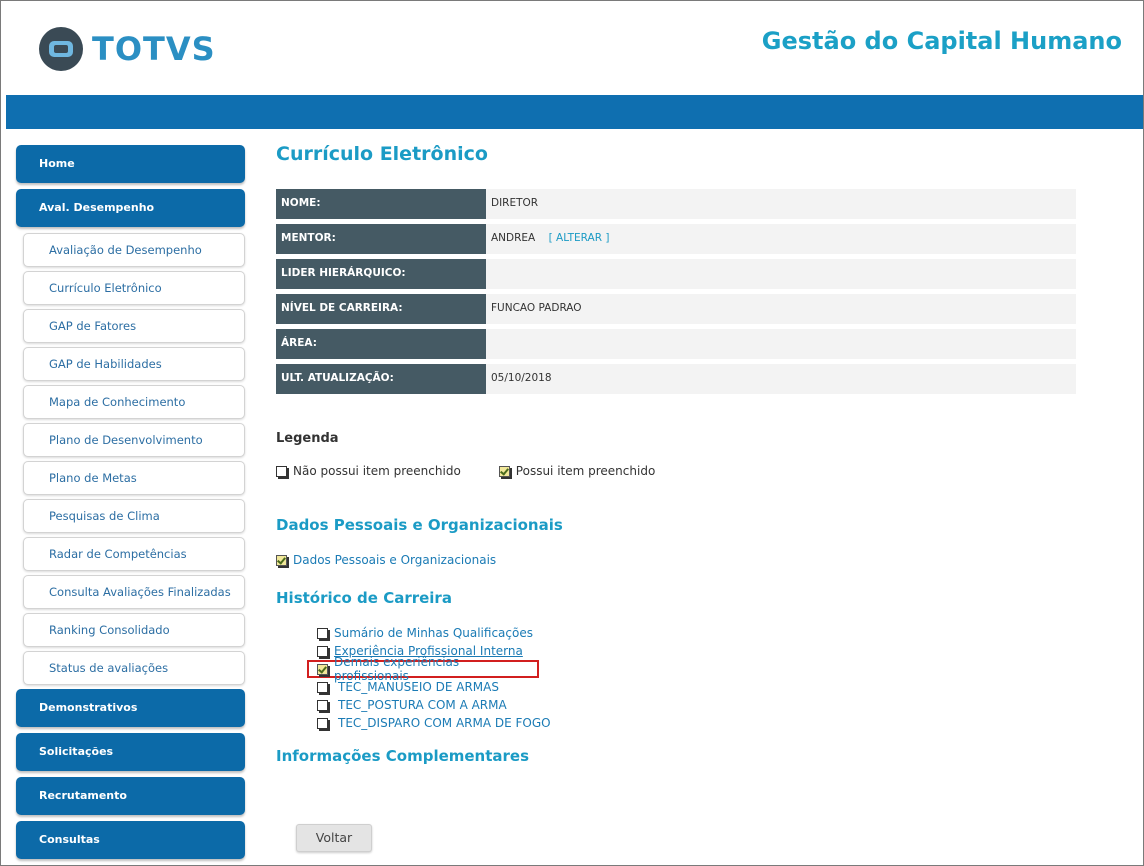 This screenshot has height=866, width=1144. What do you see at coordinates (381, 239) in the screenshot?
I see `info-label: MENTOR:` at bounding box center [381, 239].